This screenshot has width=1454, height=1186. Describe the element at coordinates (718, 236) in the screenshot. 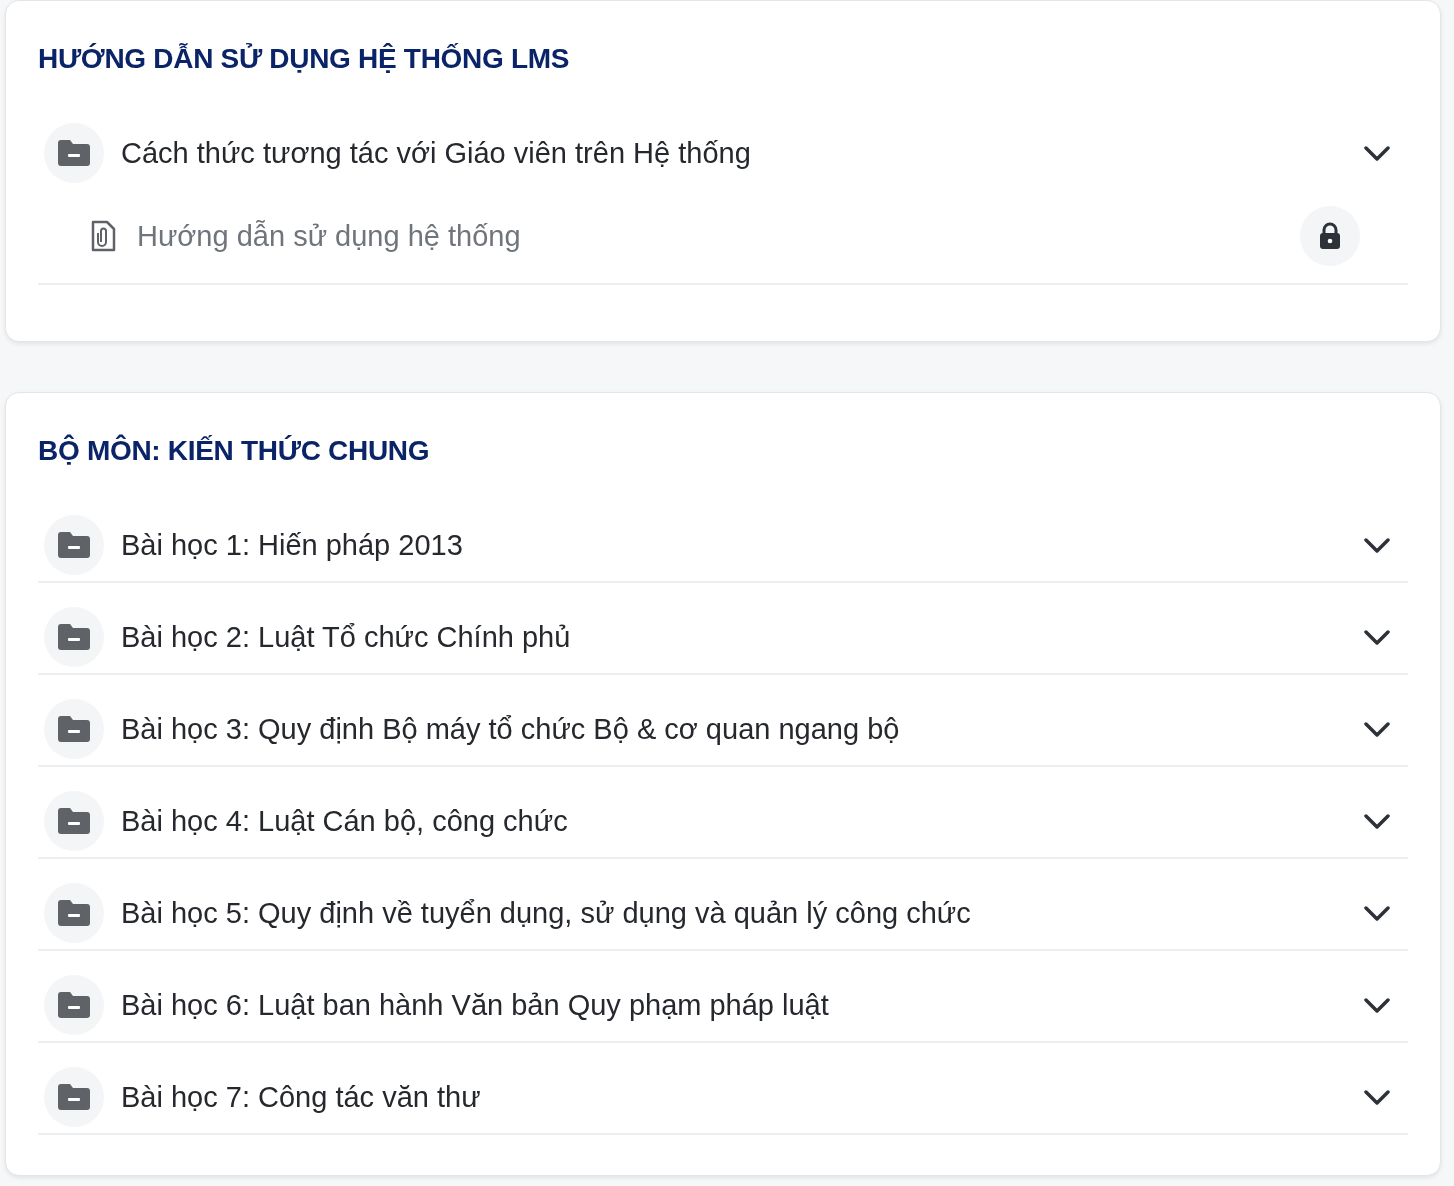

I see `lesson-link: Hướng dẫn sử dụng hệ thống` at that location.